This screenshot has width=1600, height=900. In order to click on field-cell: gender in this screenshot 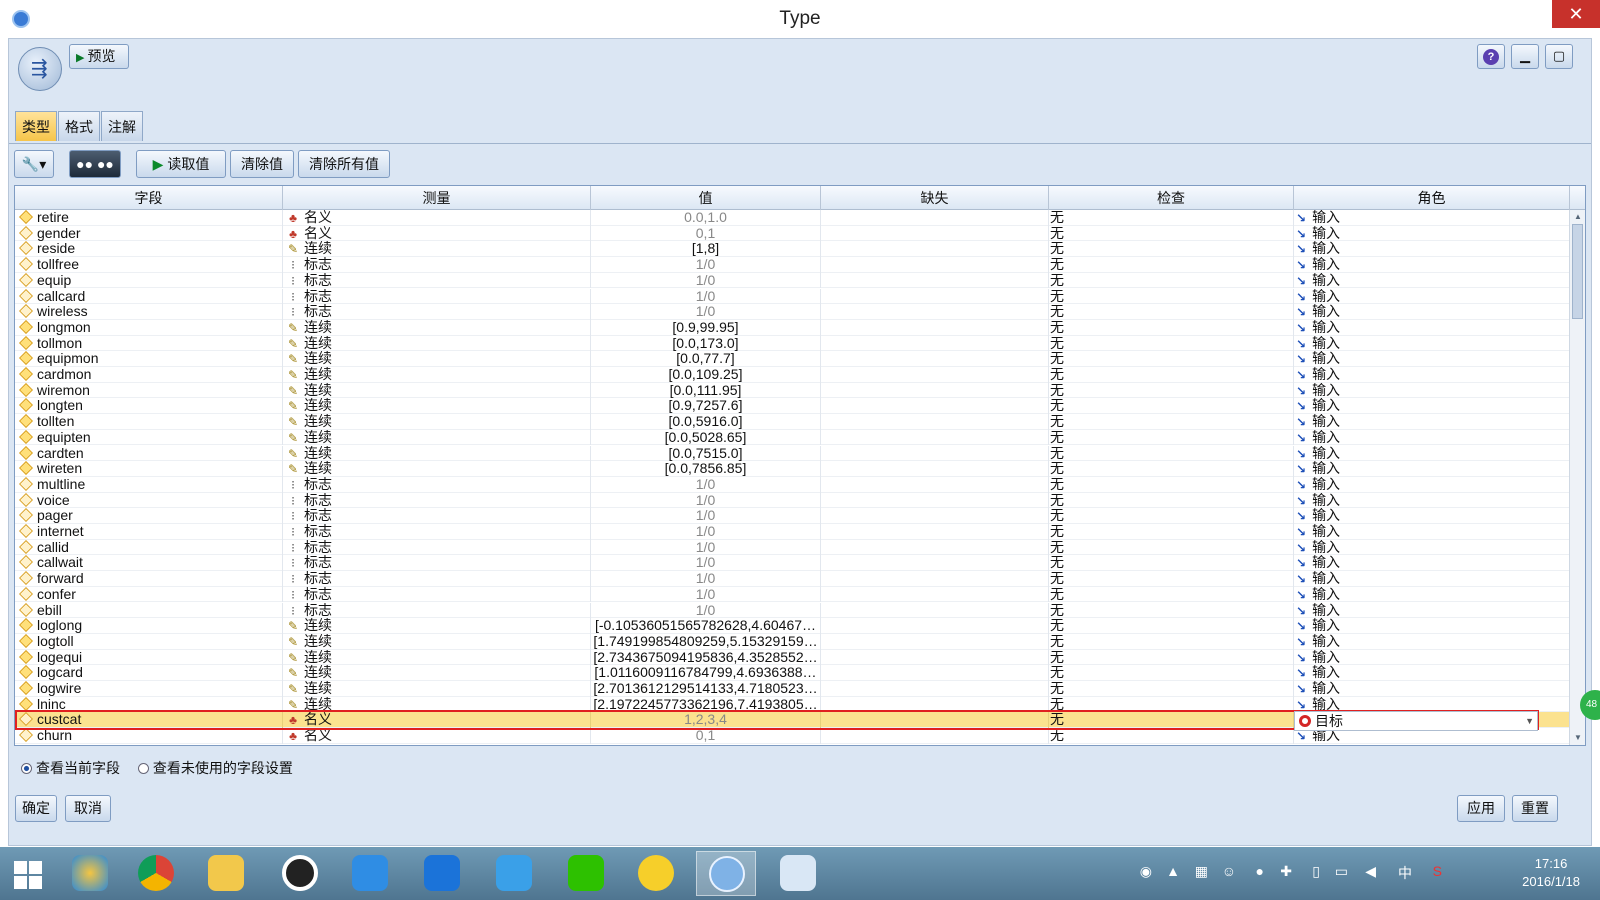, I will do `click(149, 233)`.